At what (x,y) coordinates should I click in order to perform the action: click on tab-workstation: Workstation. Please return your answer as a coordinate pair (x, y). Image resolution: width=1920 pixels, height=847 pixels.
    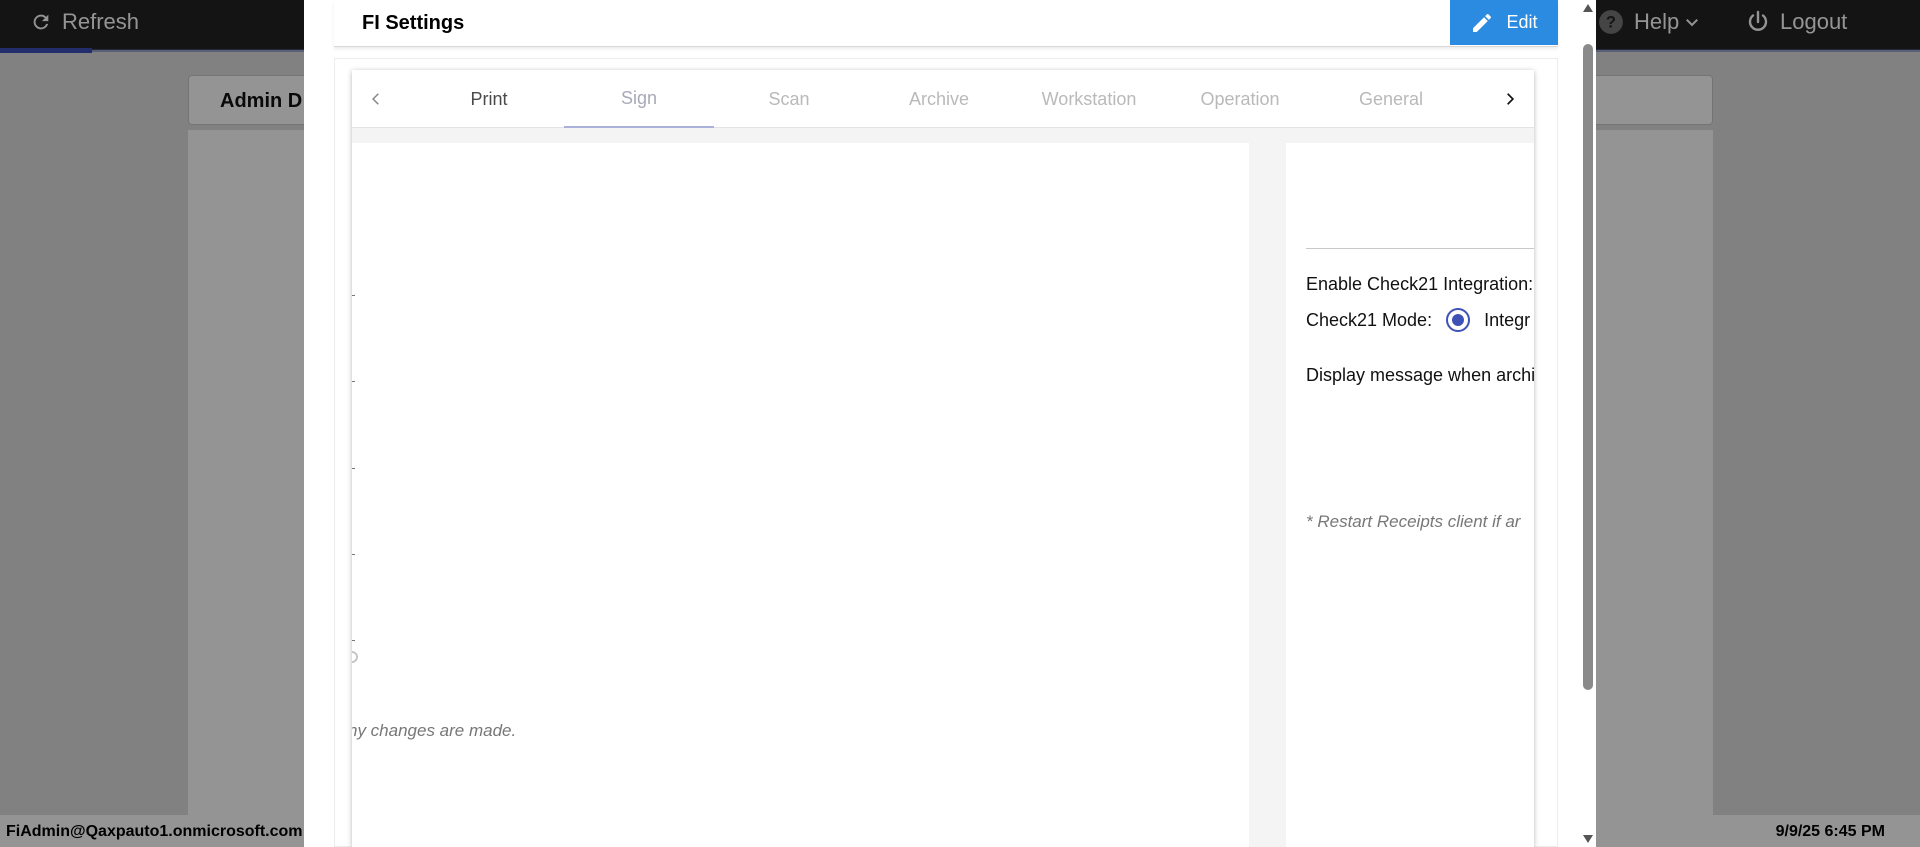
    Looking at the image, I should click on (1089, 99).